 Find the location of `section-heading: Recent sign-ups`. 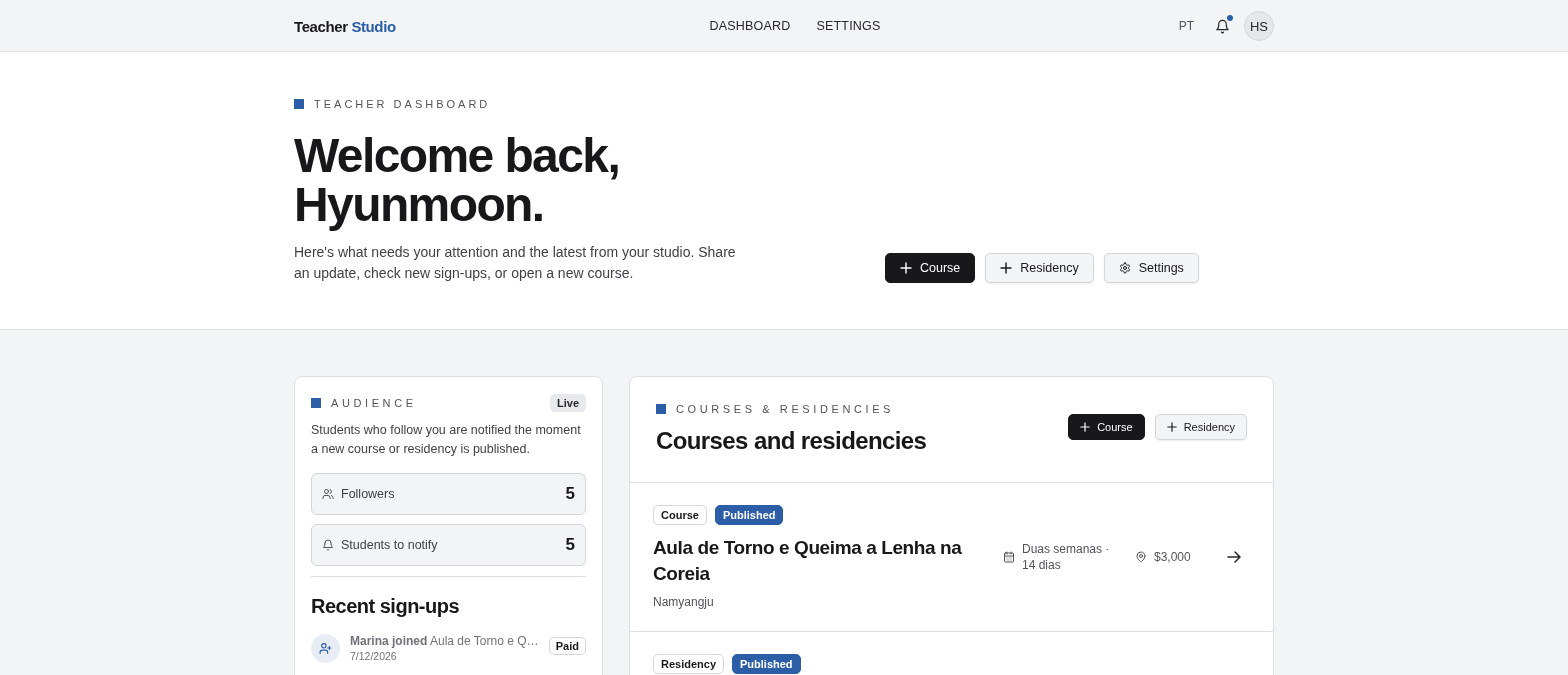

section-heading: Recent sign-ups is located at coordinates (386, 606).